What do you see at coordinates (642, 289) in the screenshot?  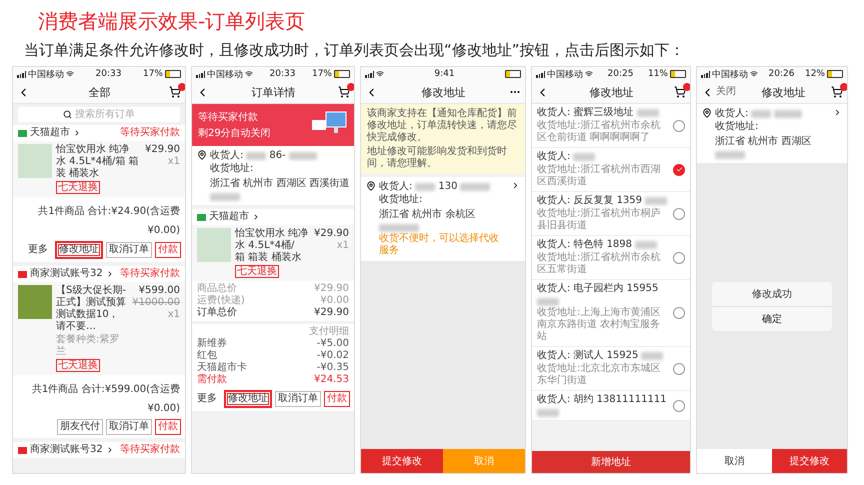 I see `receiver-phone: 15955` at bounding box center [642, 289].